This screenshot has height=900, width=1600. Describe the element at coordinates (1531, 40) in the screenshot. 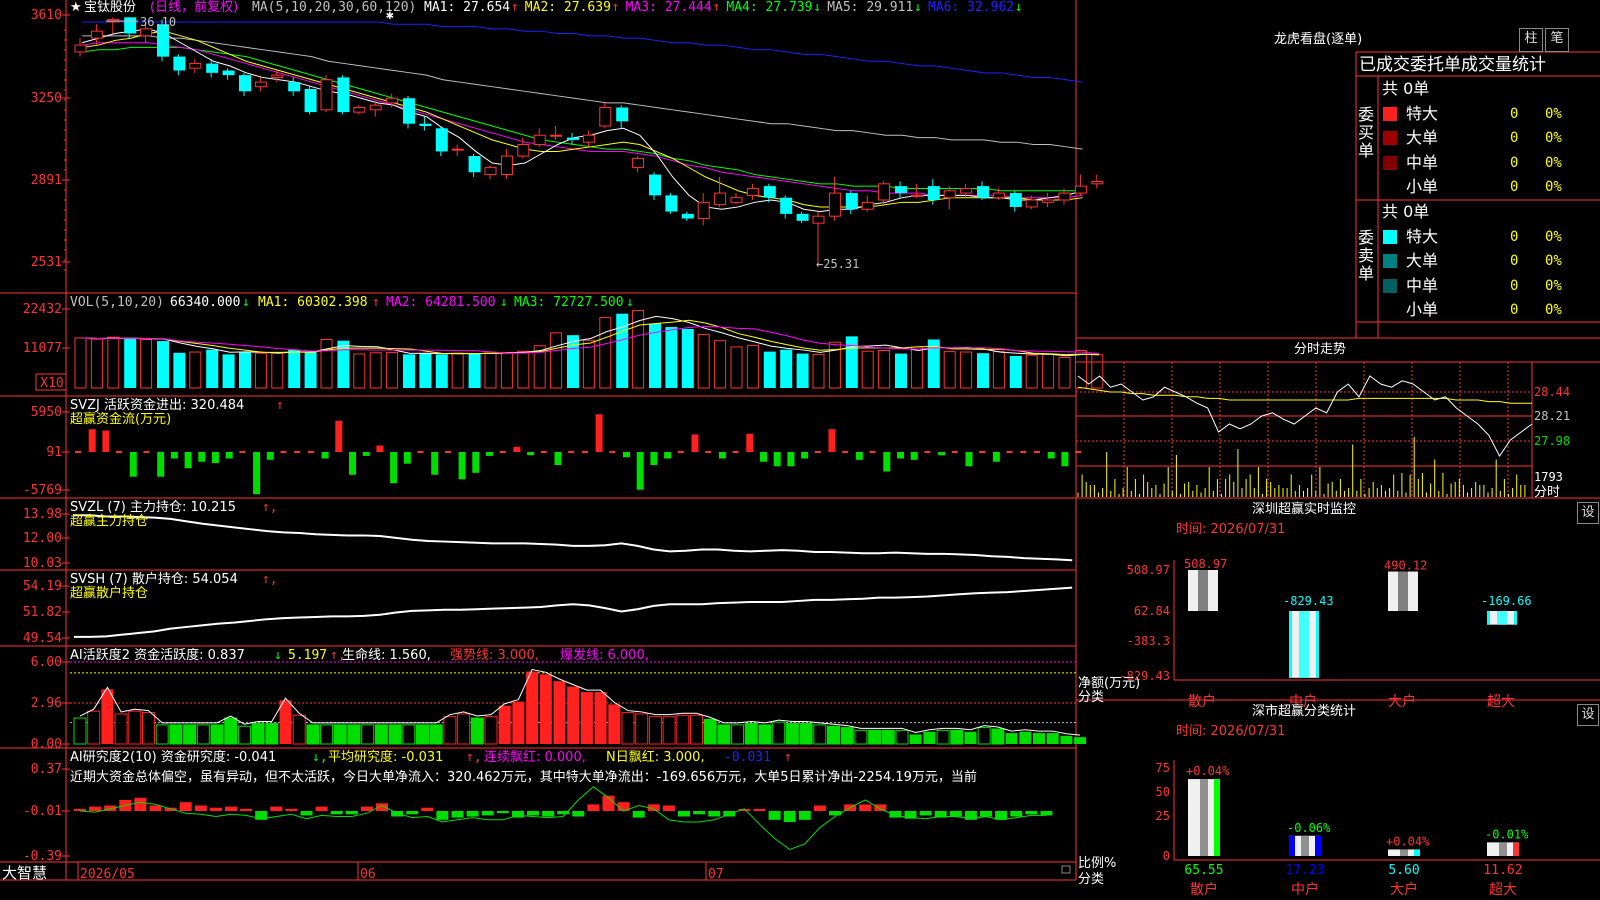

I see `column-view-button: 柱` at that location.